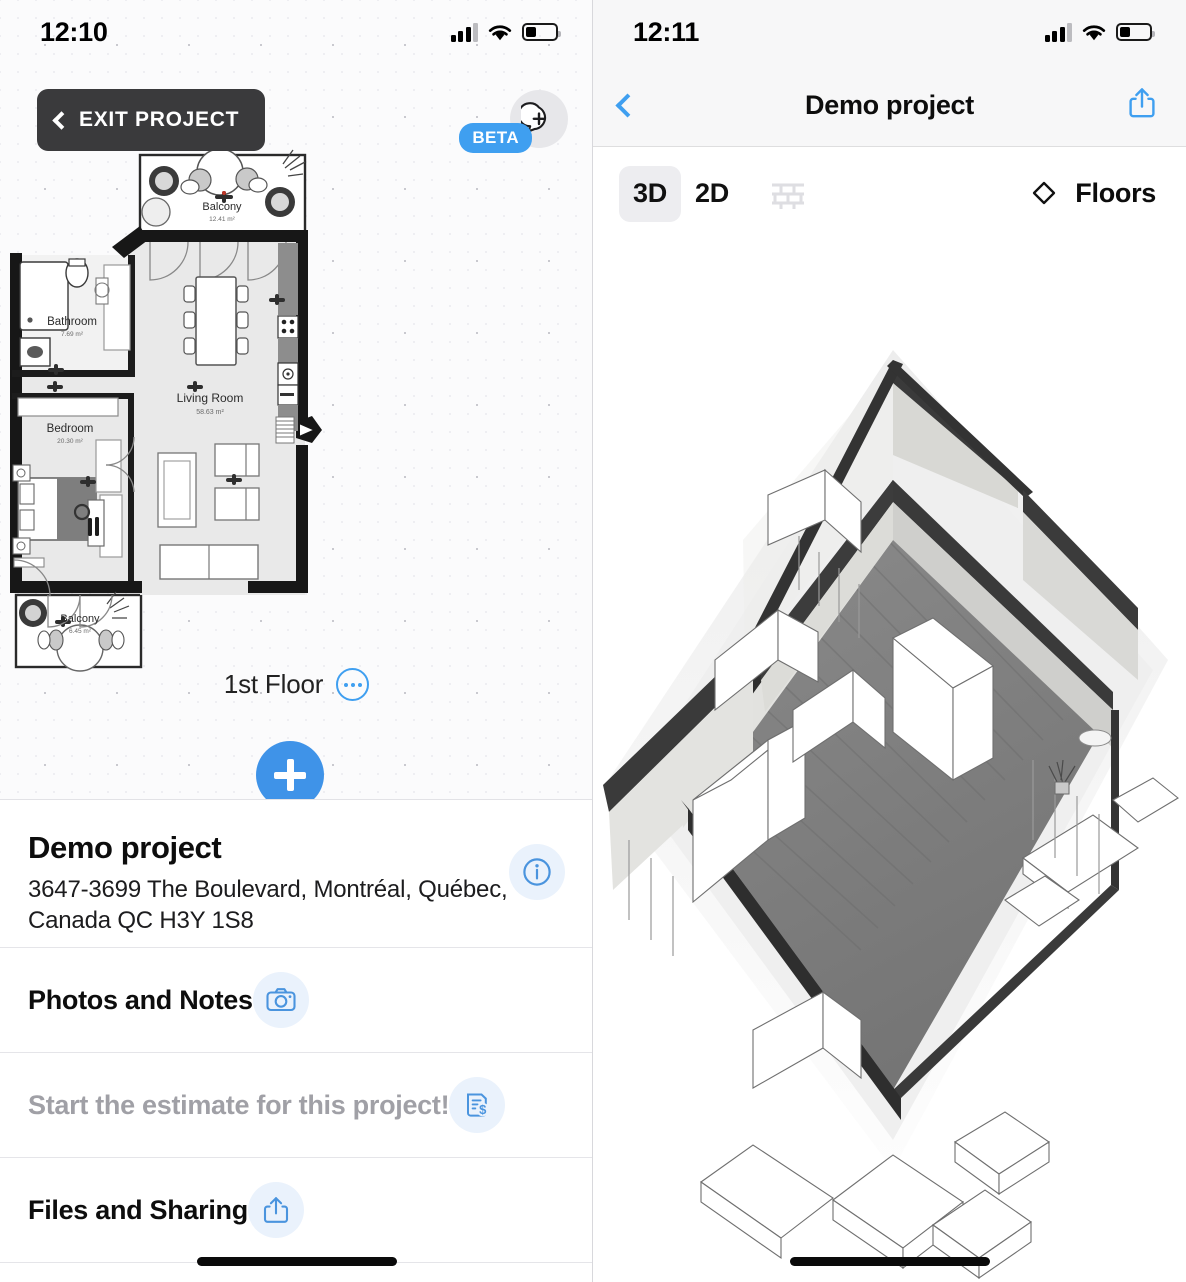 The height and width of the screenshot is (1282, 1186). What do you see at coordinates (210, 398) in the screenshot?
I see `room-label-living-room: Living Room` at bounding box center [210, 398].